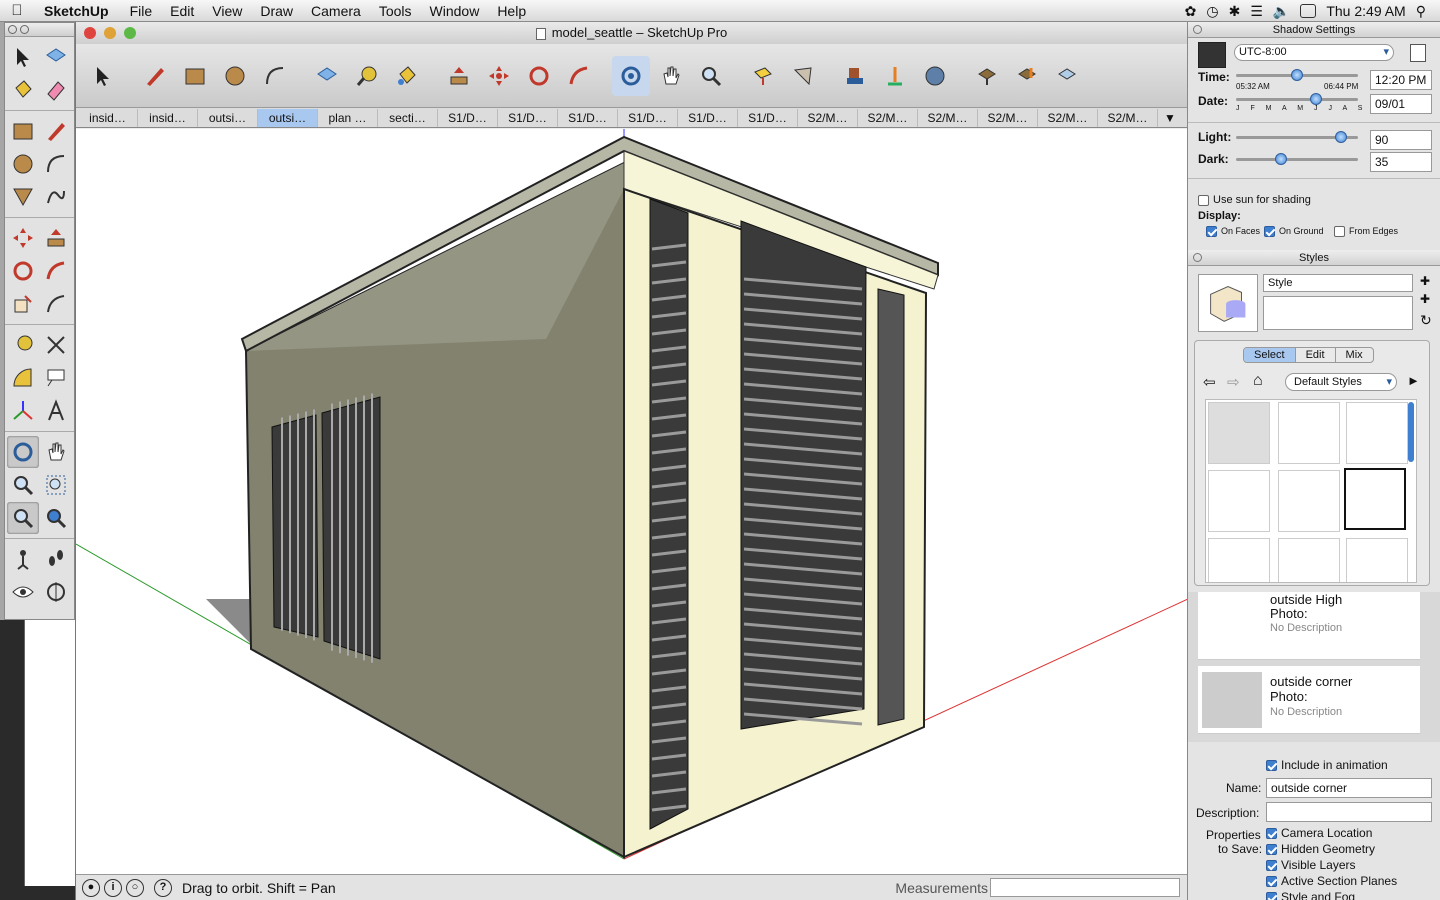 Image resolution: width=1440 pixels, height=900 pixels. I want to click on shadow-panel-toggle-icon, so click(1418, 53).